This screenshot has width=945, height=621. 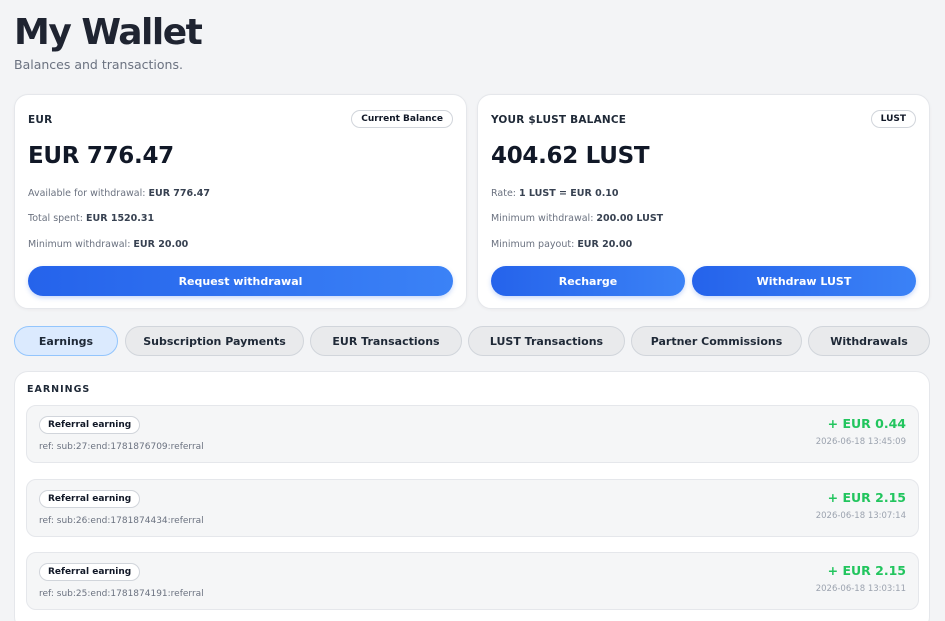 What do you see at coordinates (386, 341) in the screenshot?
I see `tab-eur-transactions: EUR Transactions` at bounding box center [386, 341].